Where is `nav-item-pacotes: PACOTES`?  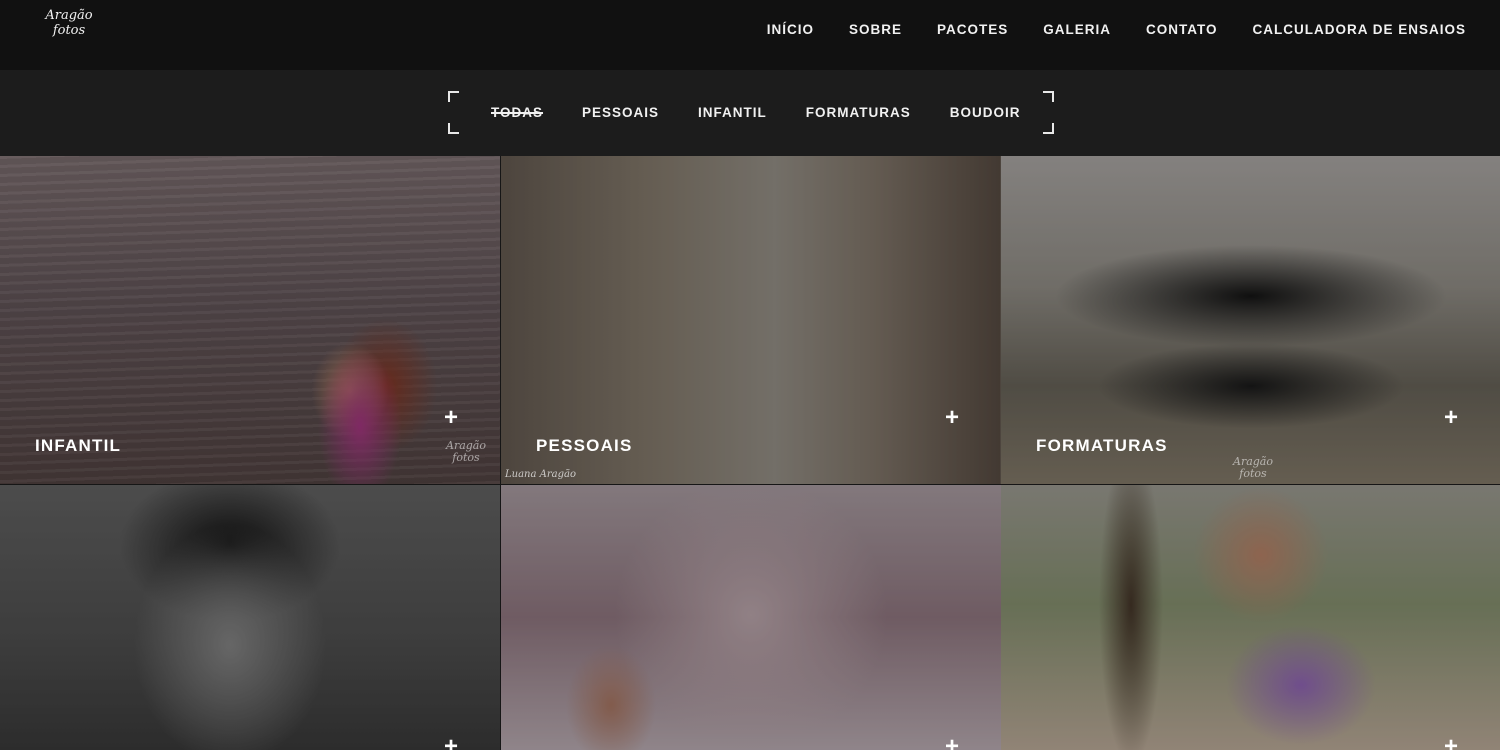
nav-item-pacotes: PACOTES is located at coordinates (972, 29).